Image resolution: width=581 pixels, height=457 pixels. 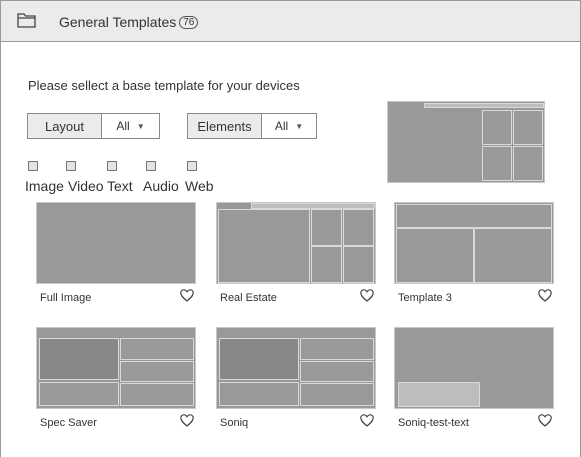 I want to click on header-bar: General Templates 76, so click(x=290, y=21).